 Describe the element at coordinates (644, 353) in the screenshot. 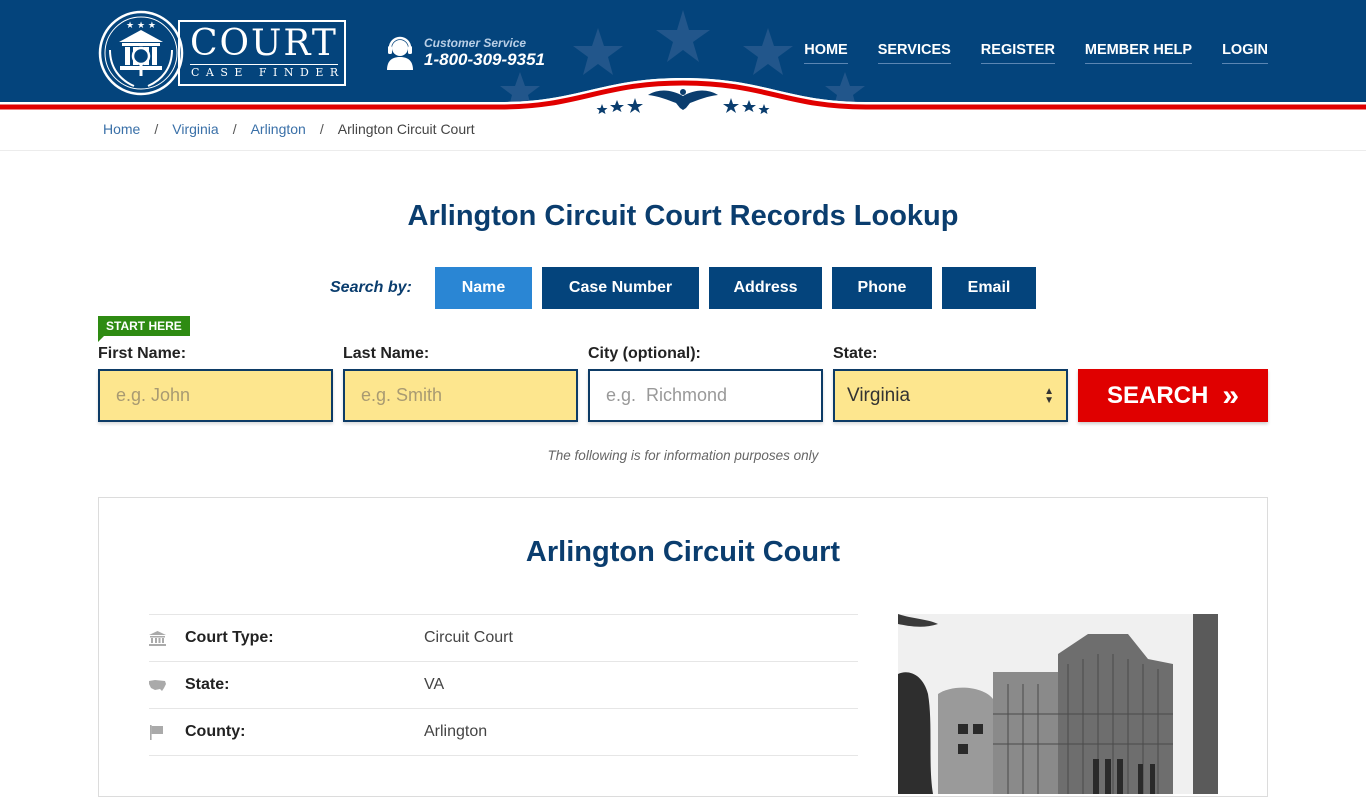

I see `city-label: City (optional):` at that location.